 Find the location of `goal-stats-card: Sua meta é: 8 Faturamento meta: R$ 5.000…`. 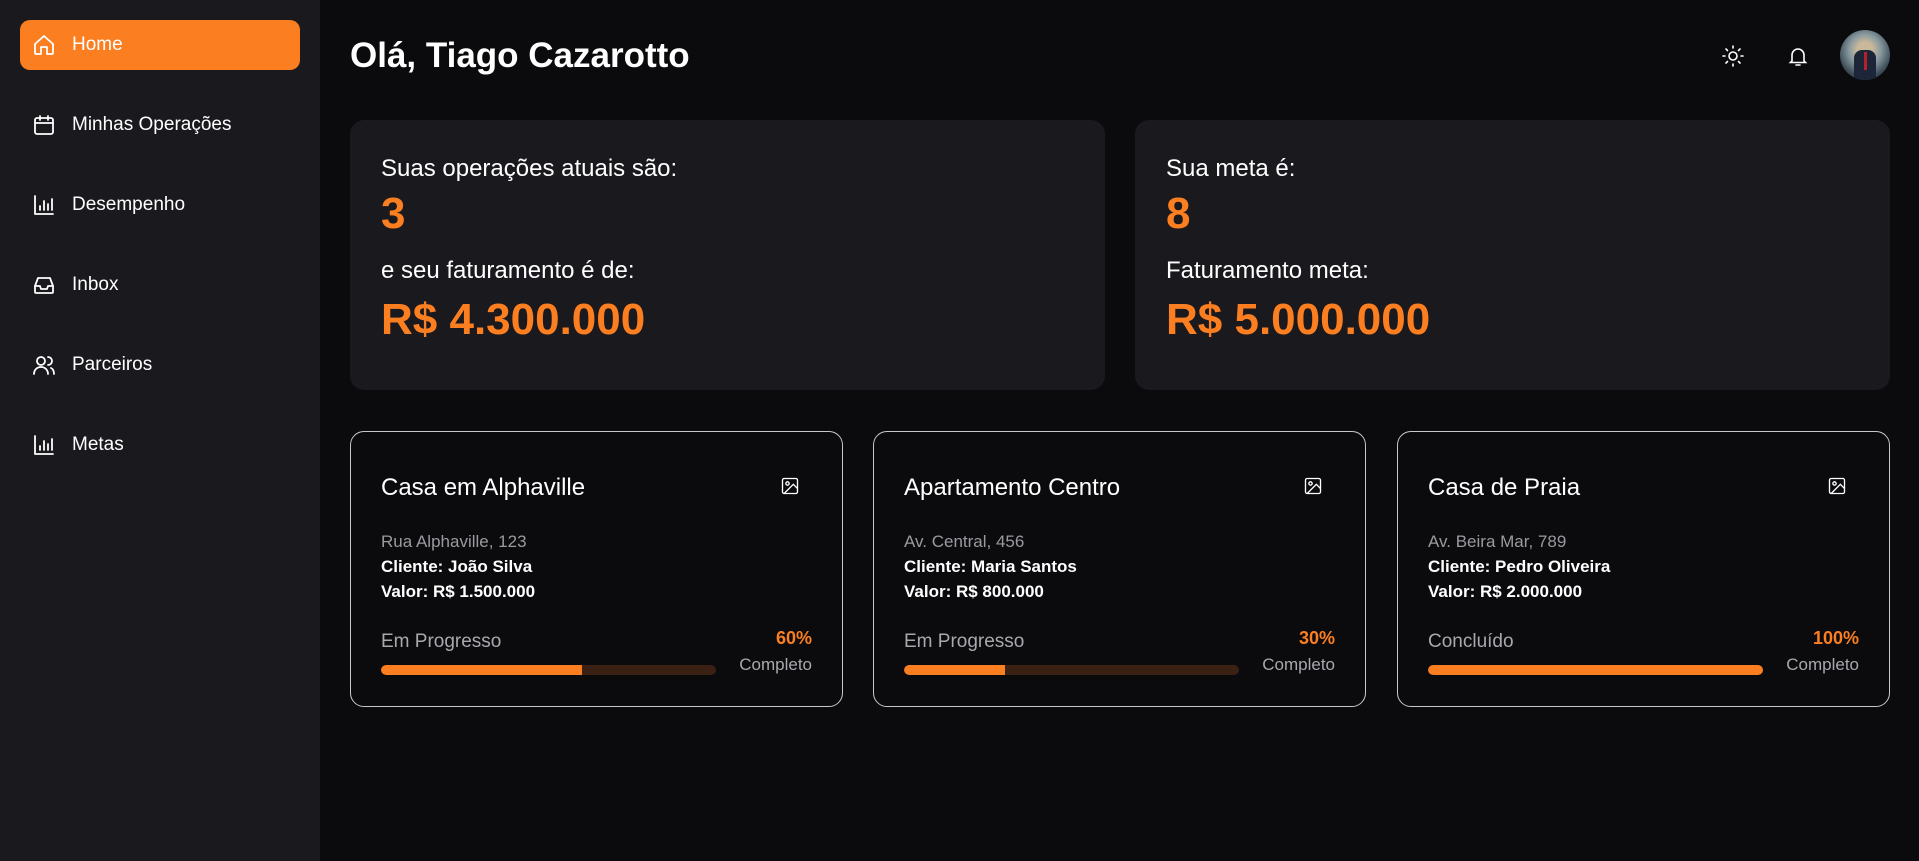

goal-stats-card: Sua meta é: 8 Faturamento meta: R$ 5.000… is located at coordinates (1512, 255).